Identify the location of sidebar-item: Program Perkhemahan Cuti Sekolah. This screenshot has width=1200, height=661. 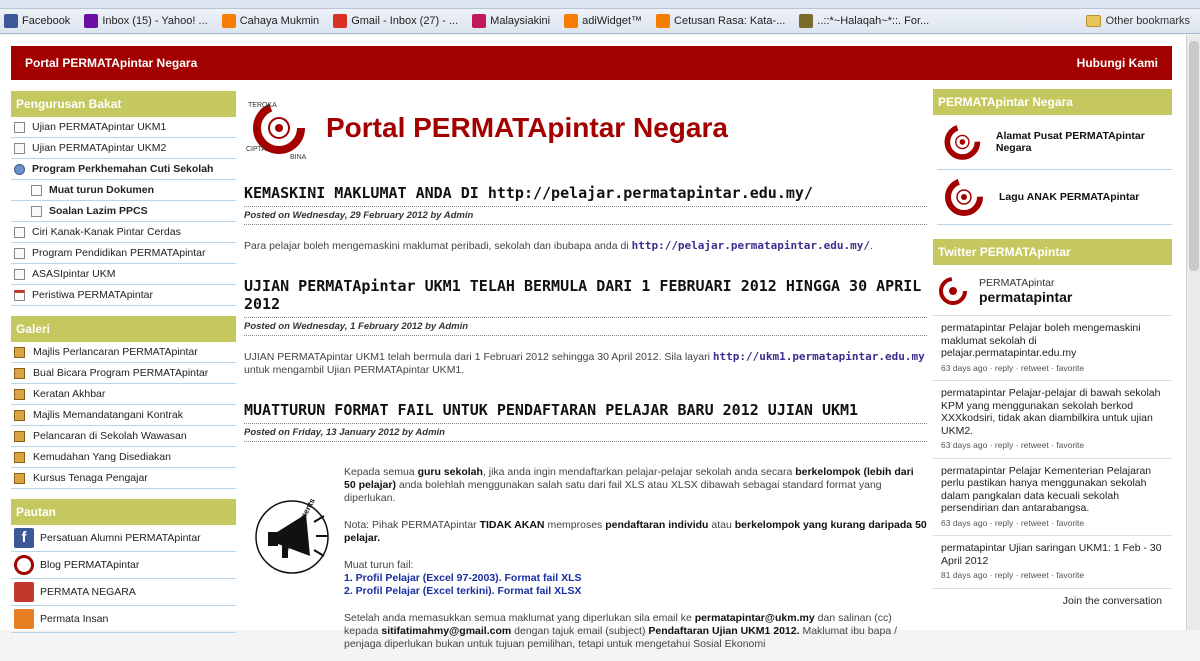
(123, 169).